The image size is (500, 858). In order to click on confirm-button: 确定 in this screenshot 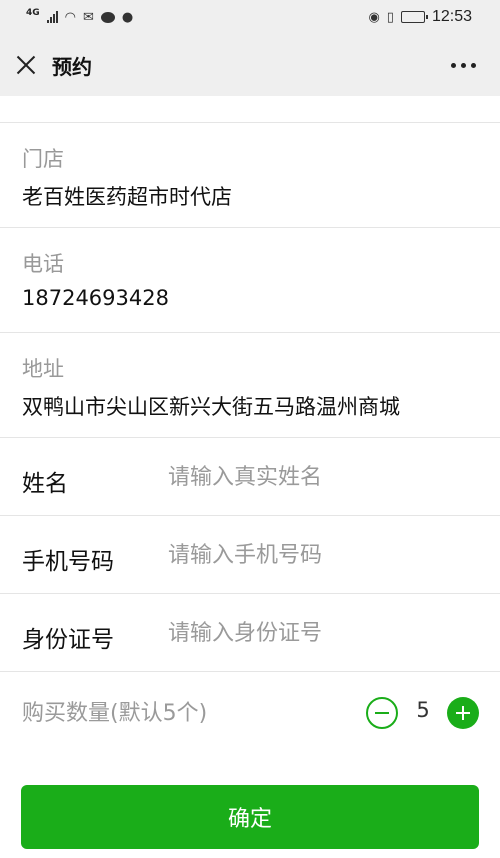, I will do `click(250, 817)`.